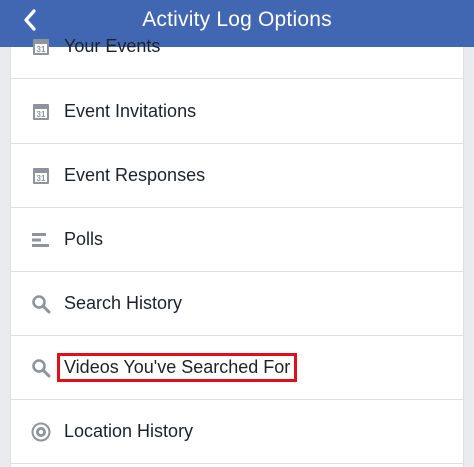 The image size is (474, 467). What do you see at coordinates (130, 111) in the screenshot?
I see `list-item-label: Event Invitations` at bounding box center [130, 111].